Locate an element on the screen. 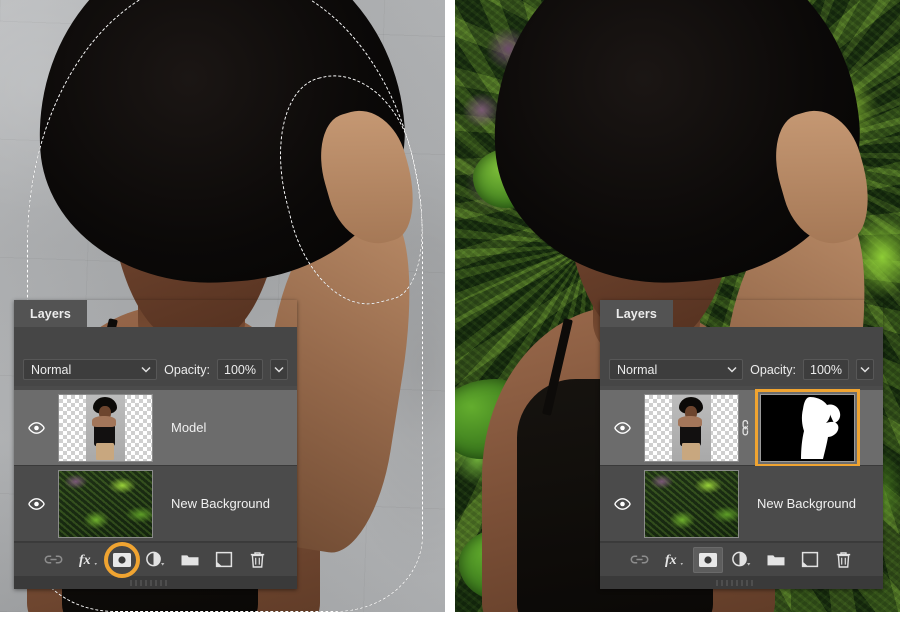 The image size is (900, 630). layer-name-model: Model is located at coordinates (179, 427).